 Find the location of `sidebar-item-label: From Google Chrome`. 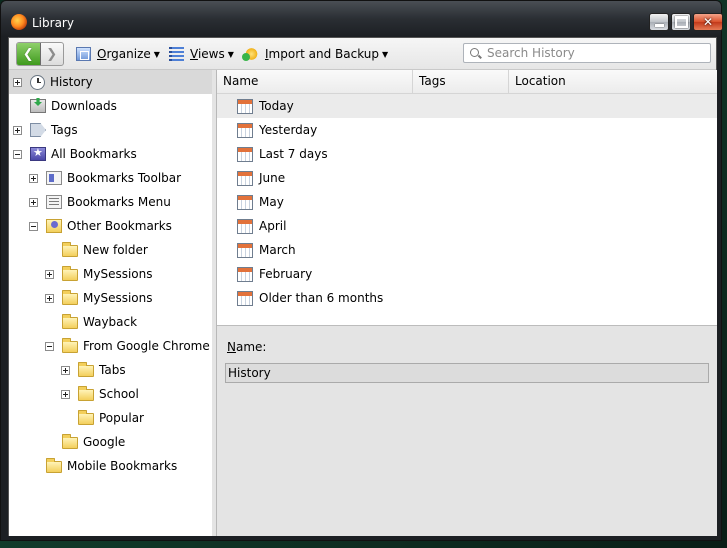

sidebar-item-label: From Google Chrome is located at coordinates (146, 346).